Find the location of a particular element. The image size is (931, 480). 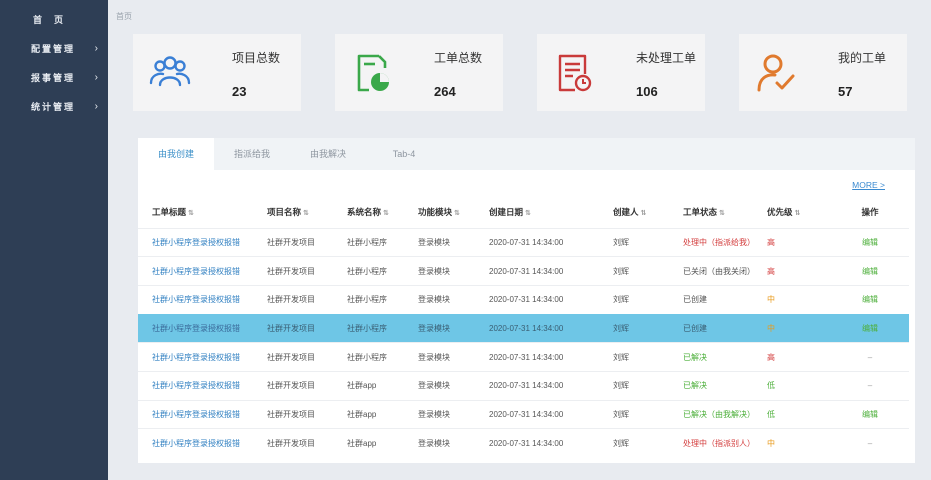

action-placeholder: – is located at coordinates (870, 357).